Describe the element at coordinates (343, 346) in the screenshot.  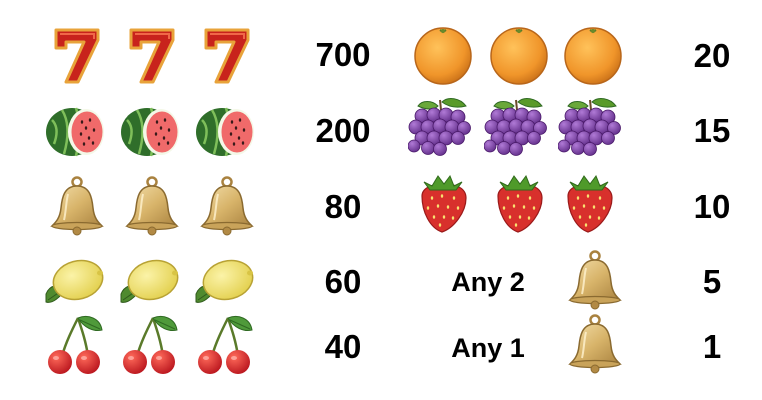
I see `payout-value: 40` at that location.